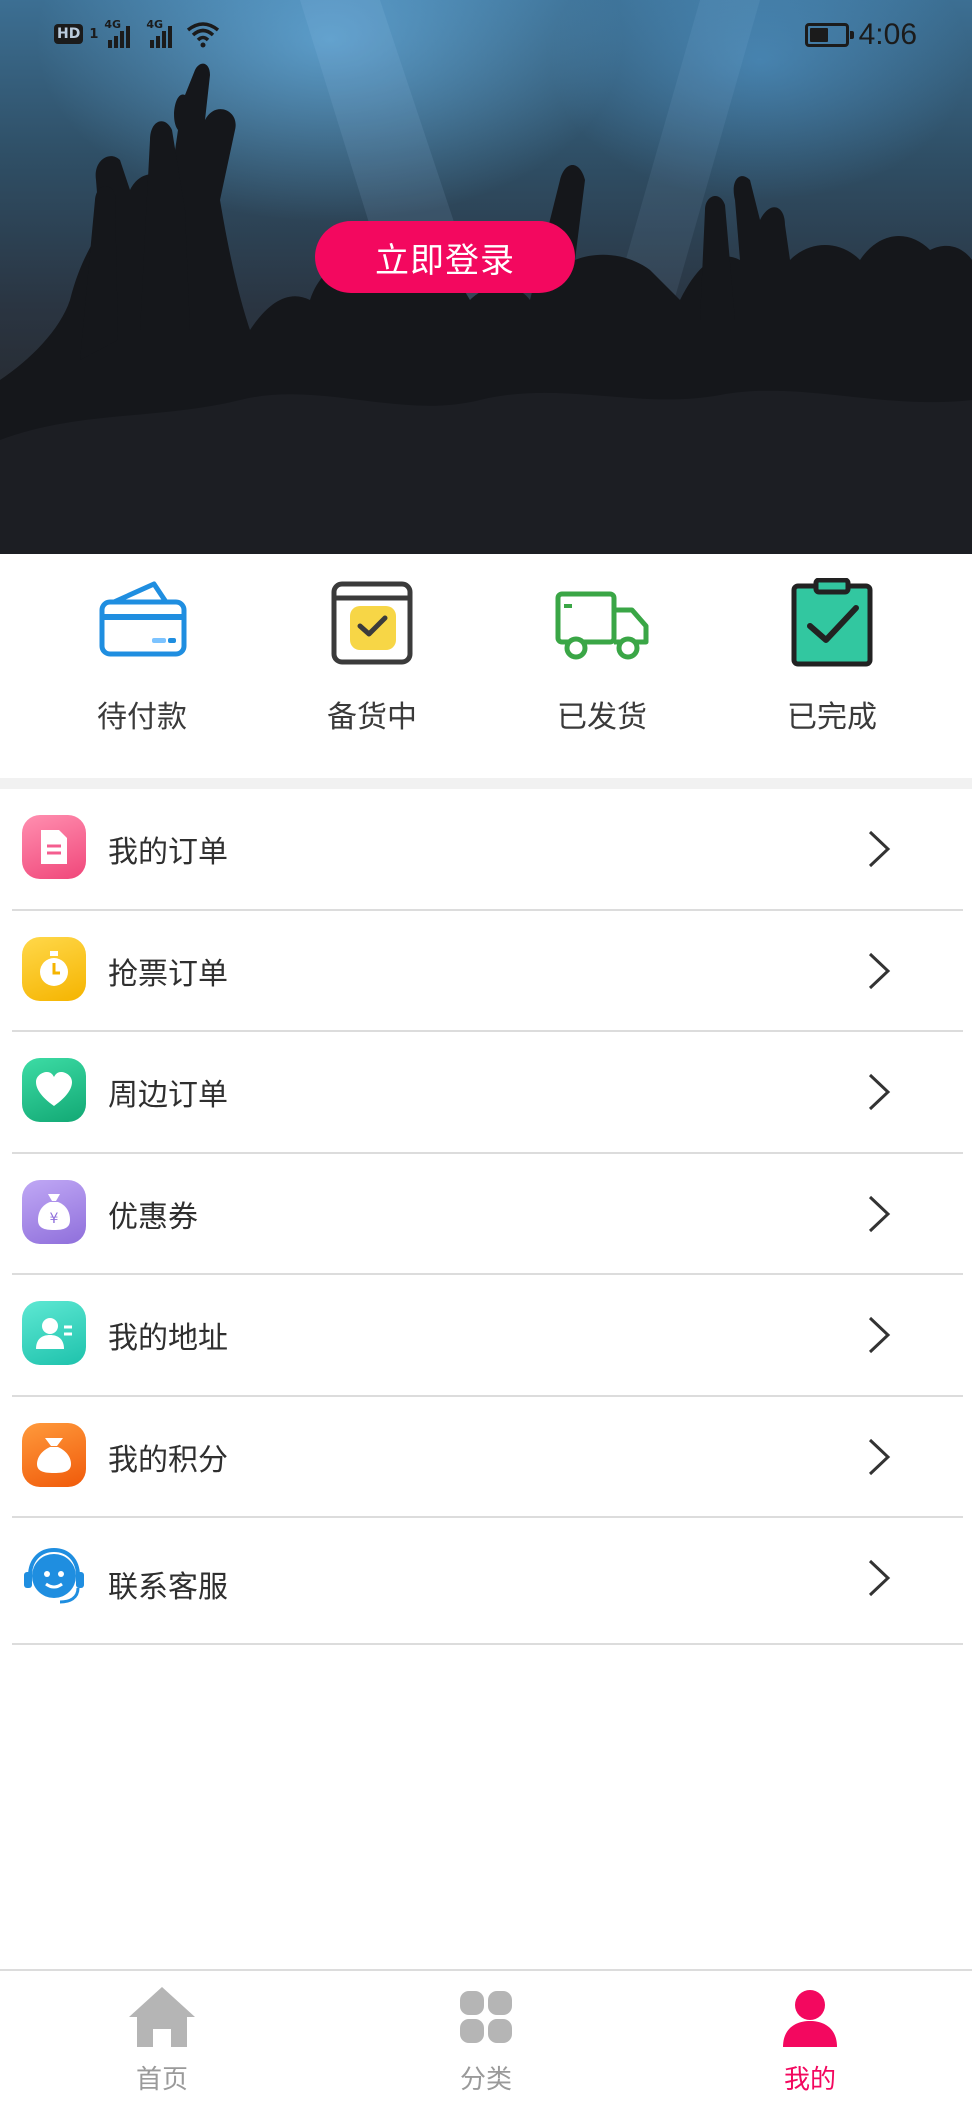 Image resolution: width=972 pixels, height=2108 pixels. Describe the element at coordinates (486, 783) in the screenshot. I see `section-divider` at that location.